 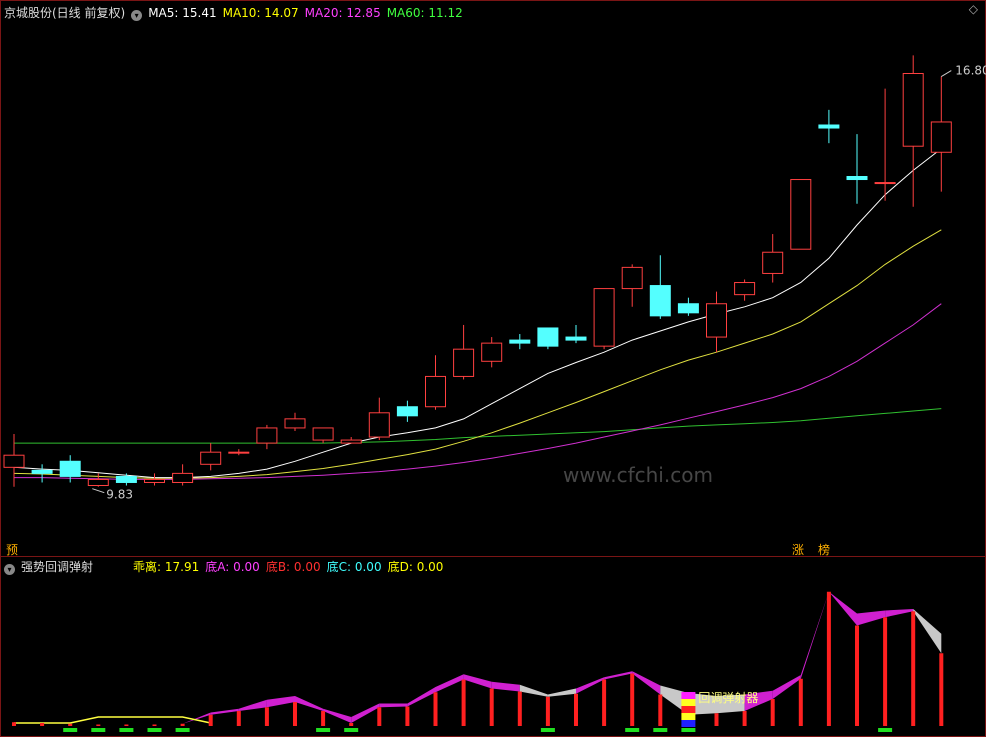 What do you see at coordinates (478, 426) in the screenshot?
I see `ma60-line` at bounding box center [478, 426].